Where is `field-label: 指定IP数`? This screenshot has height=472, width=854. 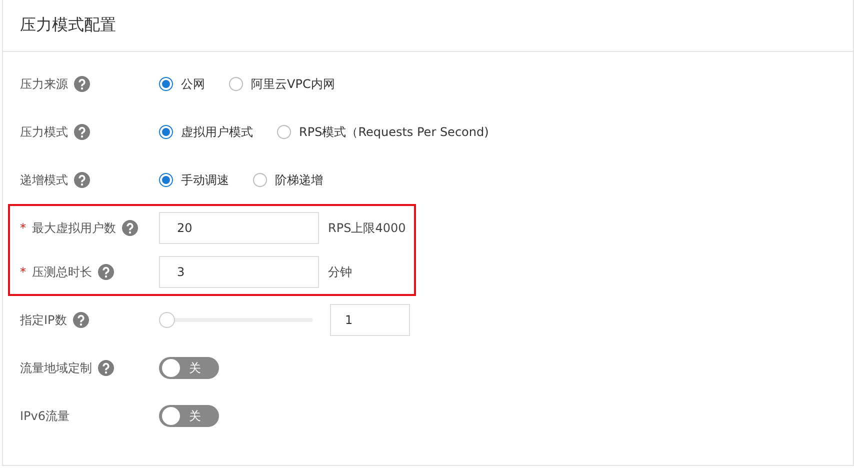
field-label: 指定IP数 is located at coordinates (43, 320).